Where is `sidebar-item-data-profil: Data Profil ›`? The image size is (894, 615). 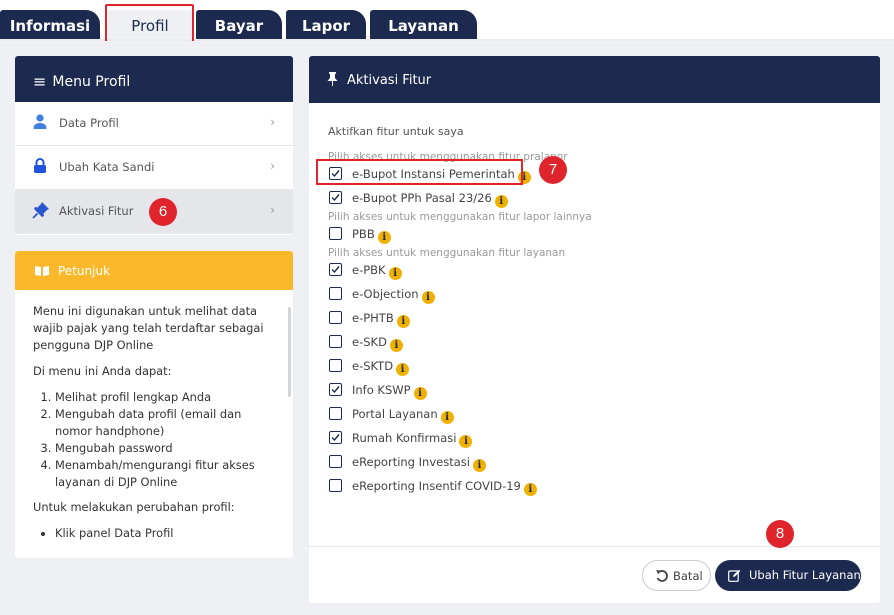
sidebar-item-data-profil: Data Profil › is located at coordinates (154, 124).